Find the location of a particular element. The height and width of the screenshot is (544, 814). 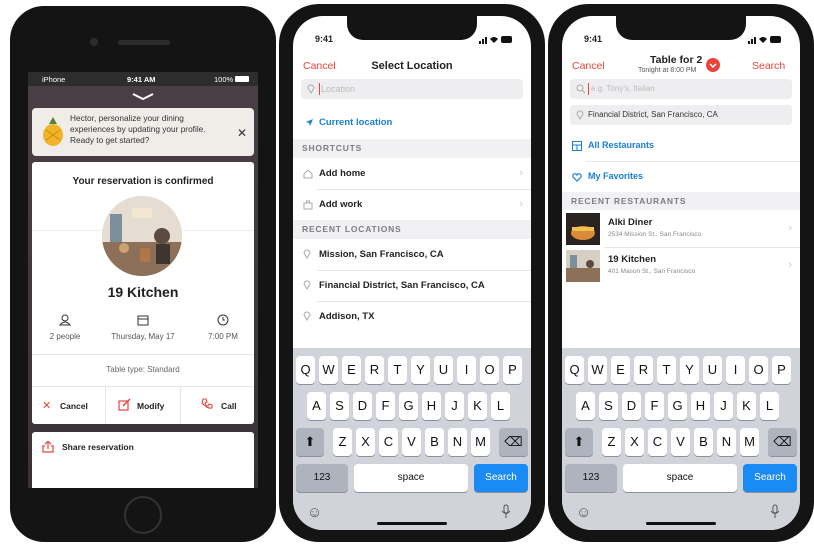

modify-reservation-button: Modify is located at coordinates (143, 405).